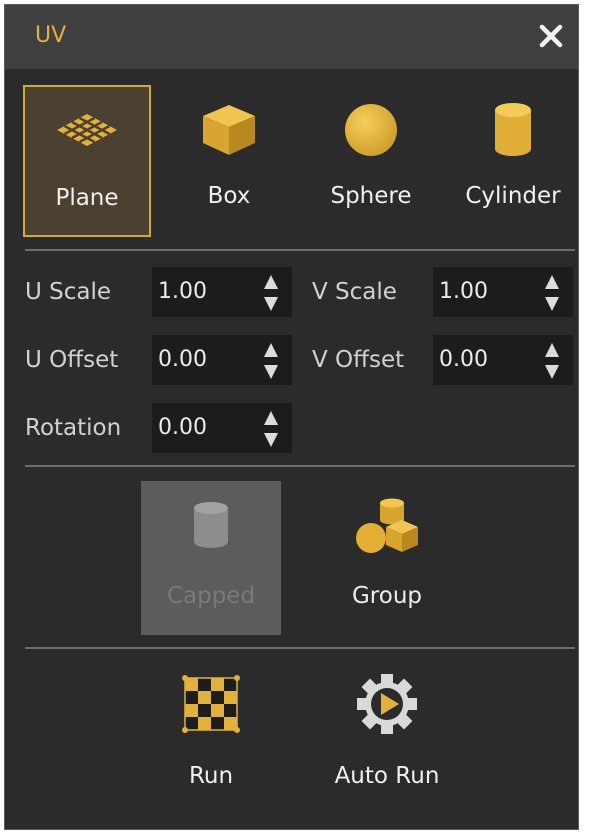  I want to click on v-offset-label: V Offset, so click(358, 360).